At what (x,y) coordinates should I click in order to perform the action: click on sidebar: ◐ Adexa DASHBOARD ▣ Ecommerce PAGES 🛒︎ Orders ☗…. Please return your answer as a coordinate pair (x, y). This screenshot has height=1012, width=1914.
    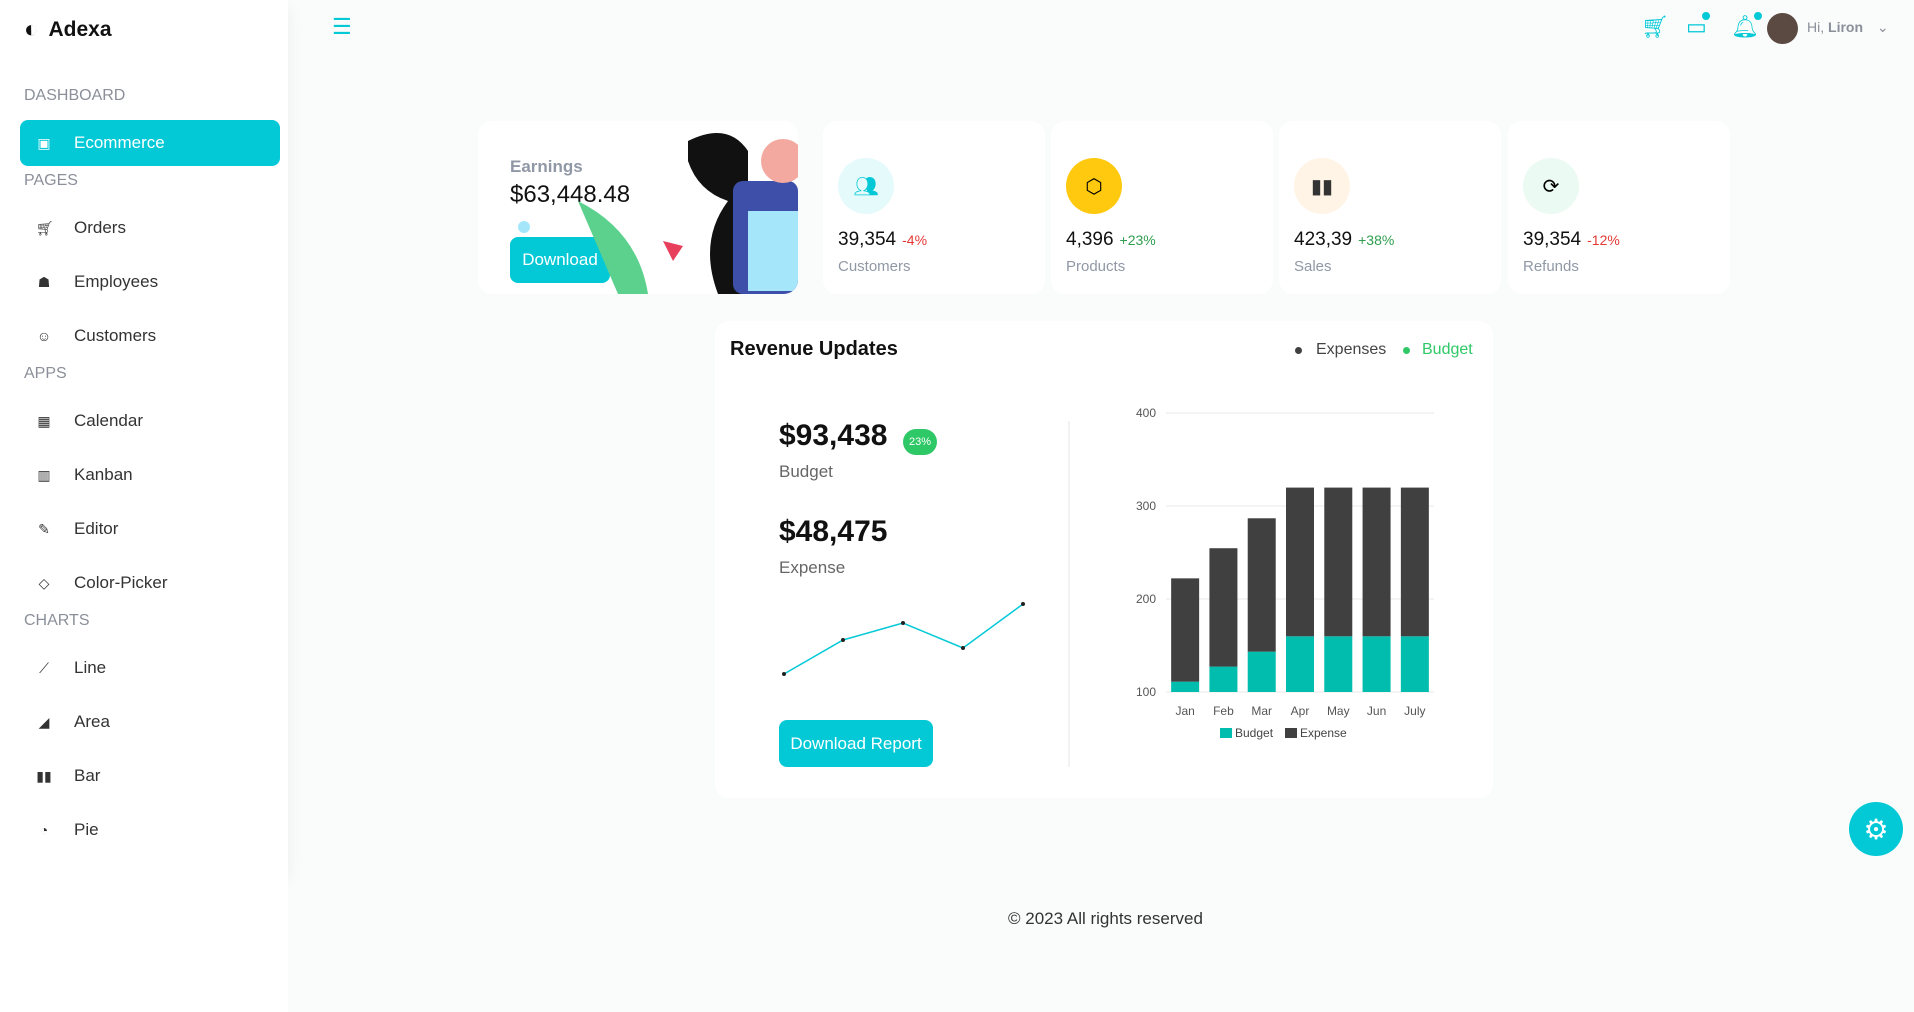
    Looking at the image, I should click on (144, 436).